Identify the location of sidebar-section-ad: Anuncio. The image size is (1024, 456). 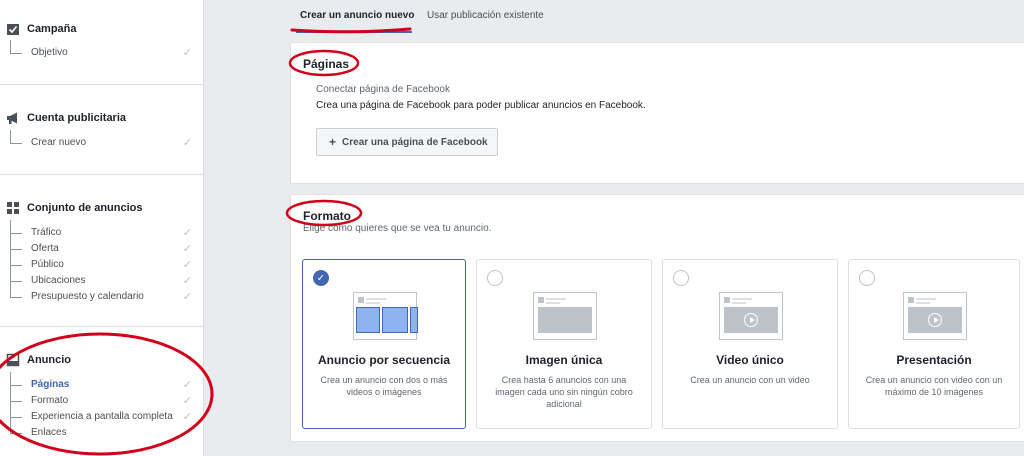
(38, 360).